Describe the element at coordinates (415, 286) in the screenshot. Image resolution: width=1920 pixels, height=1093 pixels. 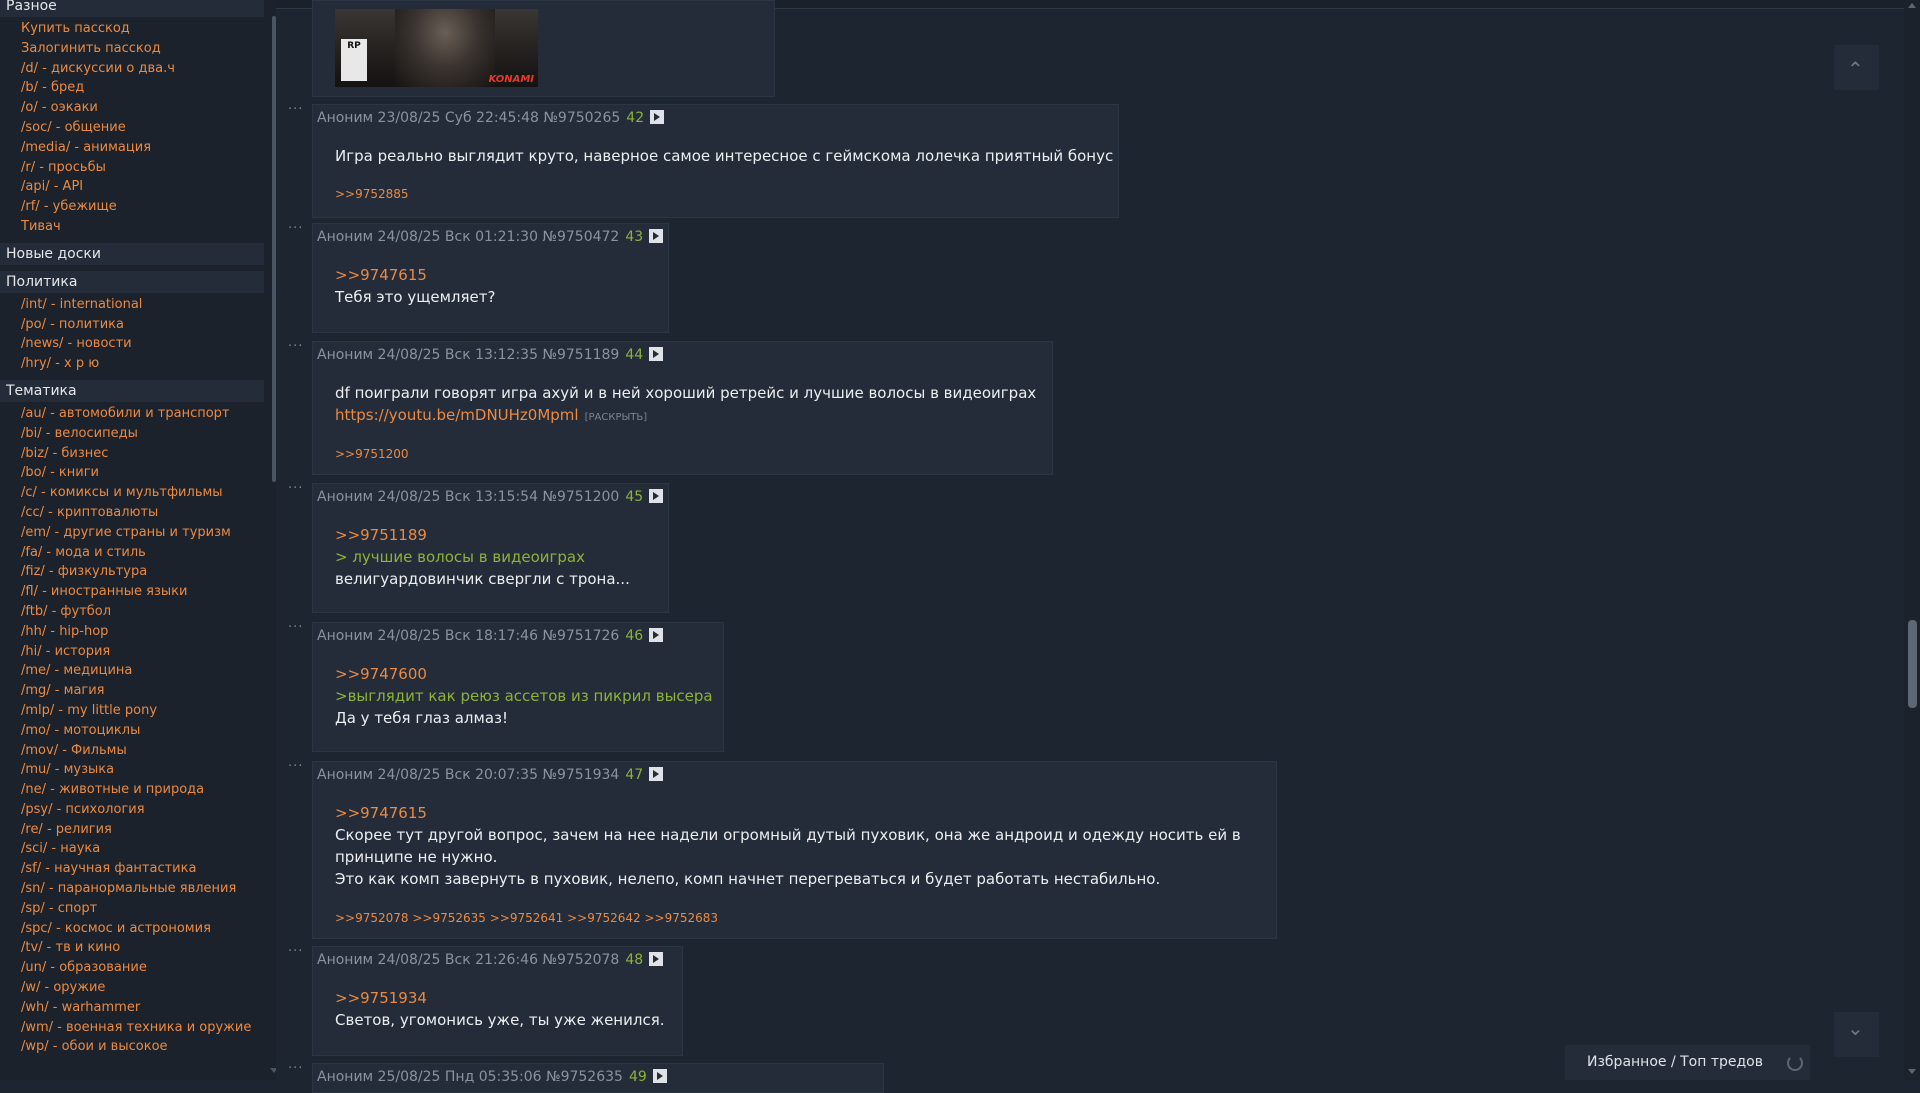
I see `post-body: >>9747615 Тебя это ущемляет?` at that location.